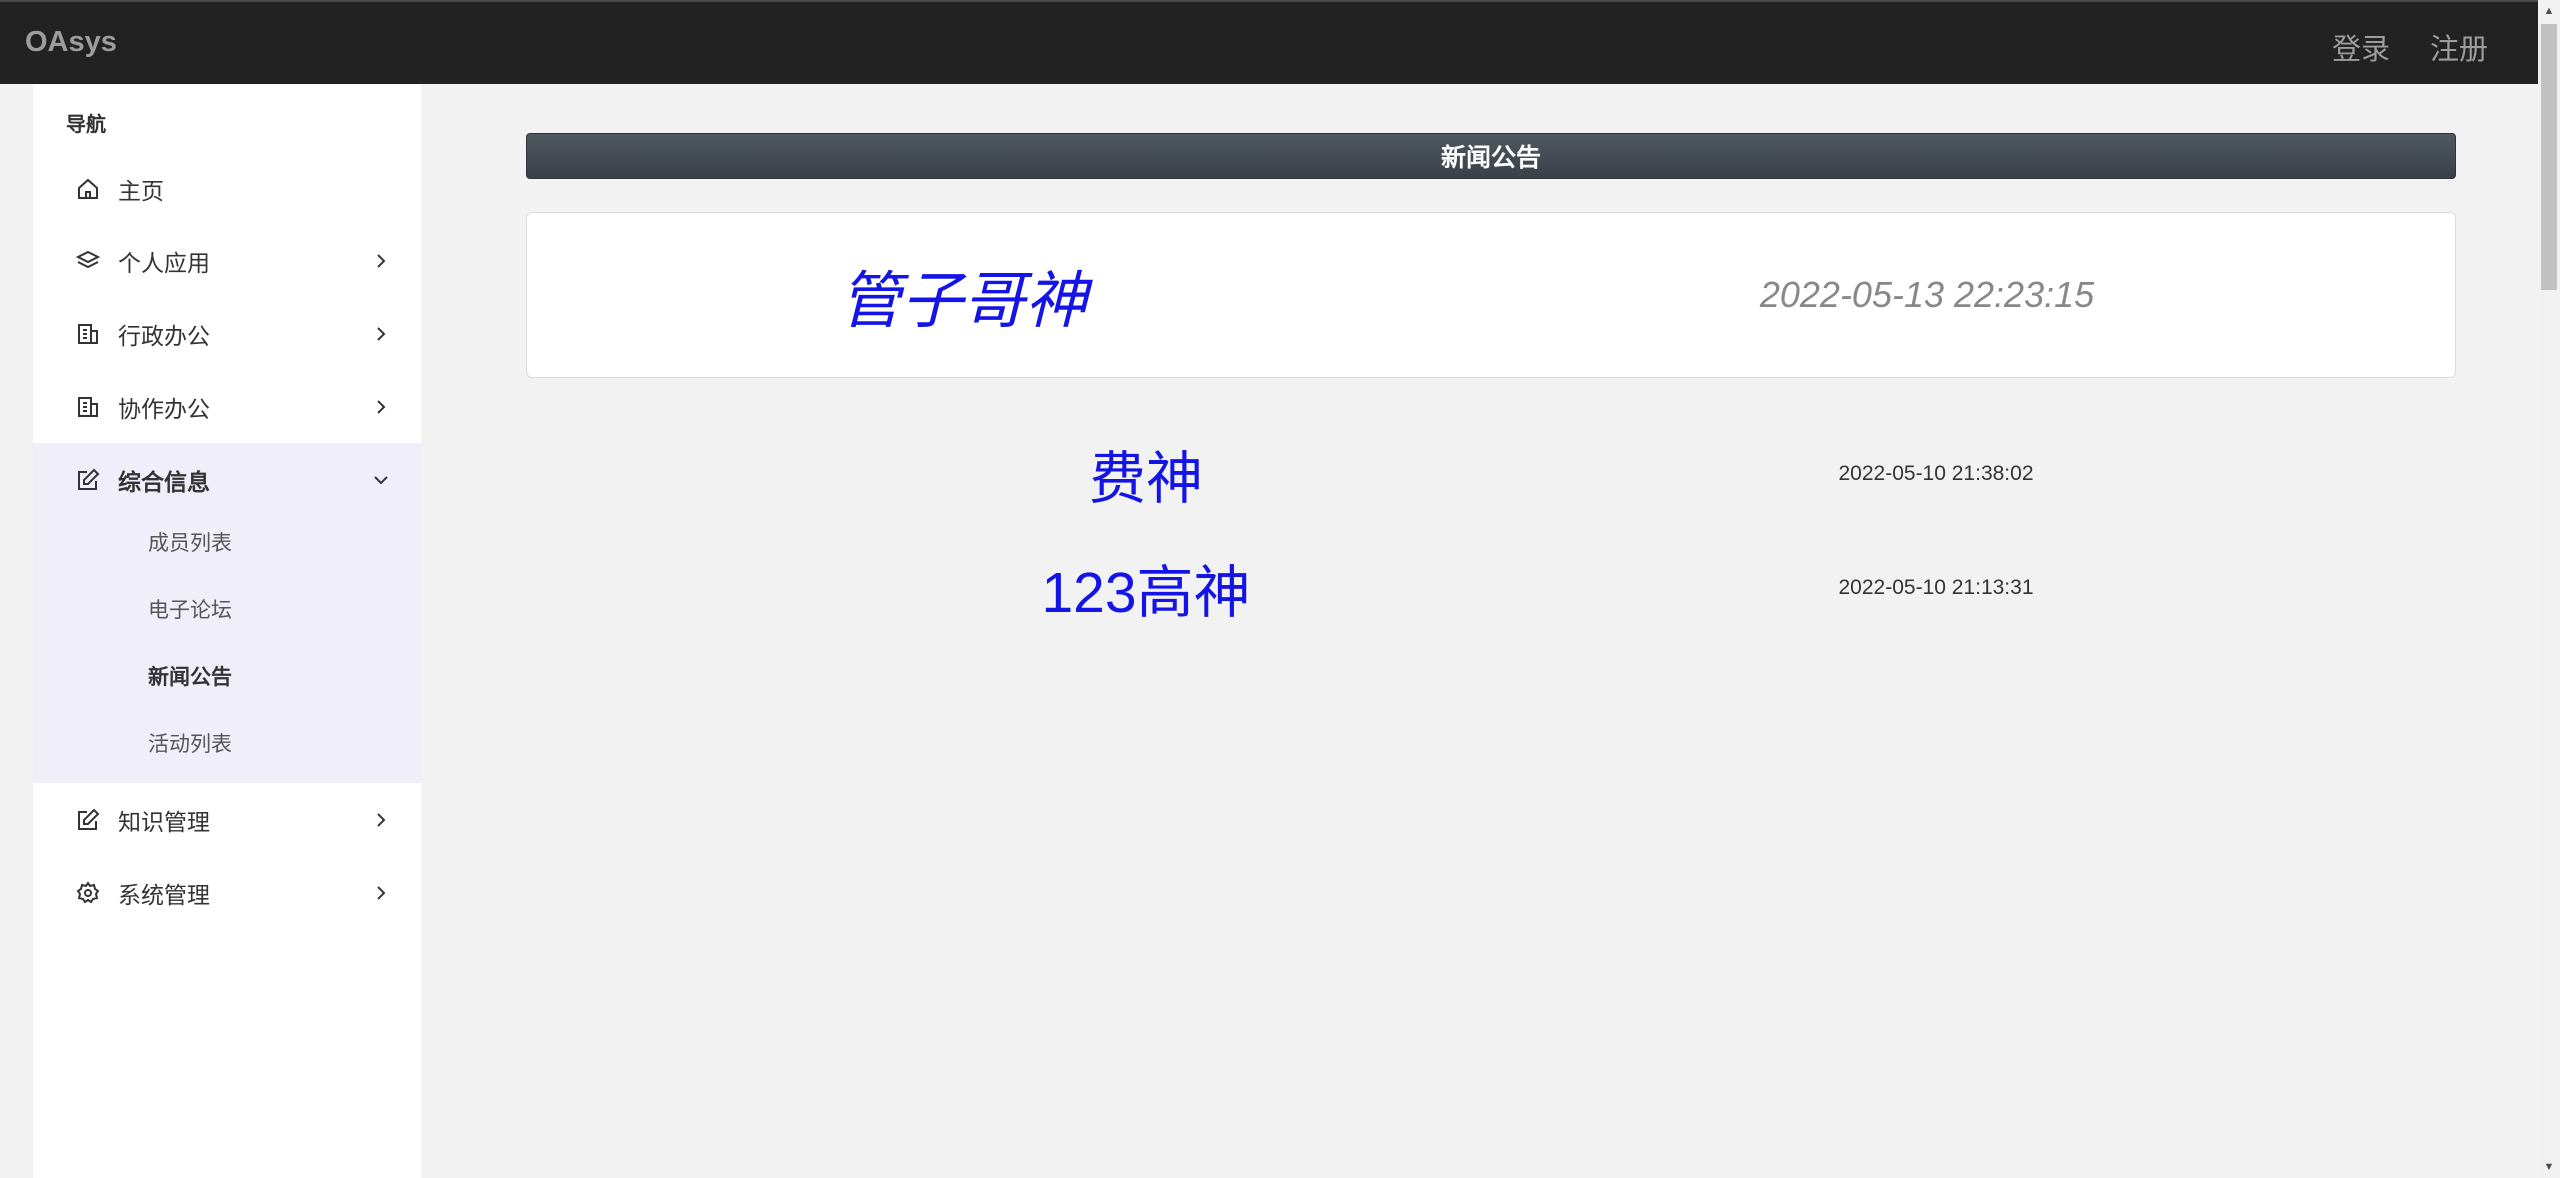 The width and height of the screenshot is (2560, 1178). I want to click on top-navbar: OAsys 登录 注册, so click(1269, 42).